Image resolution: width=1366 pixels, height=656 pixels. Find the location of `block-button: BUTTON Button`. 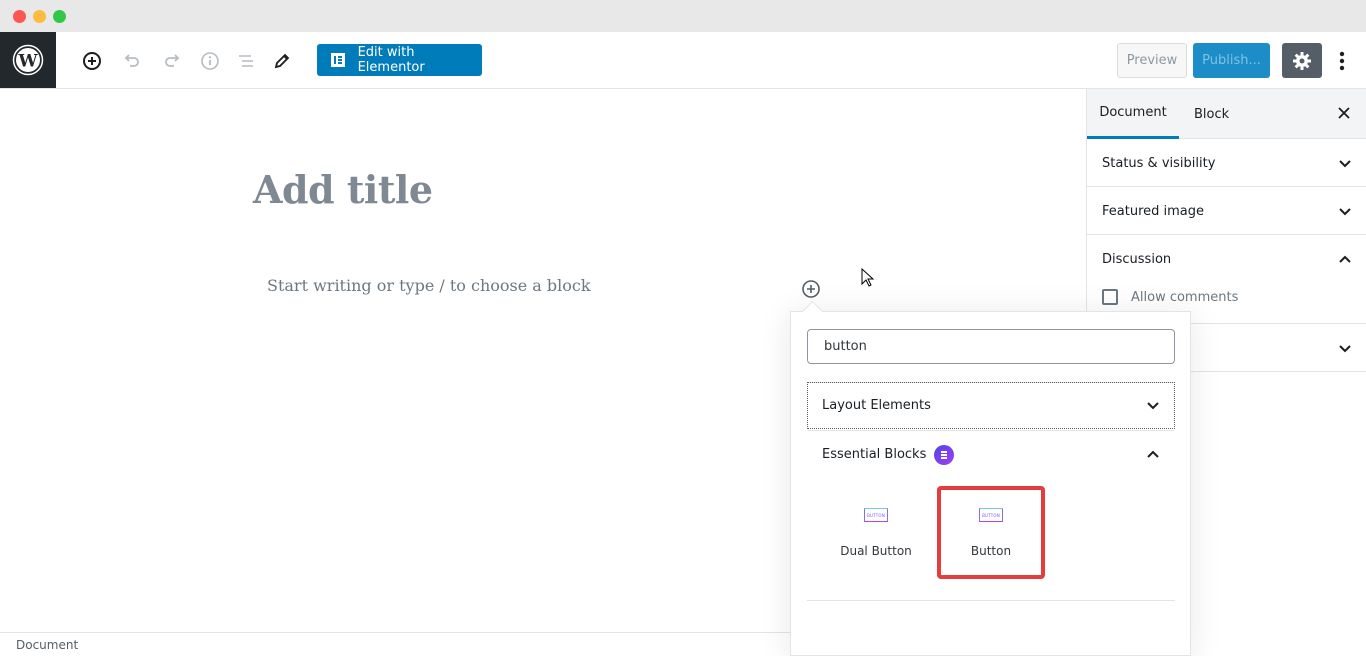

block-button: BUTTON Button is located at coordinates (991, 532).